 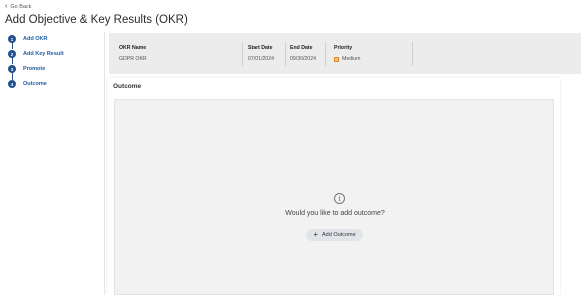 What do you see at coordinates (339, 235) in the screenshot?
I see `add-outcome-label: Add Outcome` at bounding box center [339, 235].